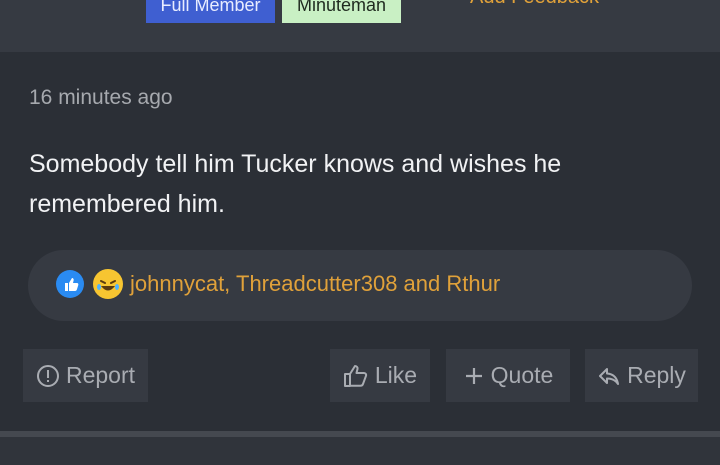  I want to click on report-label: Report, so click(100, 375).